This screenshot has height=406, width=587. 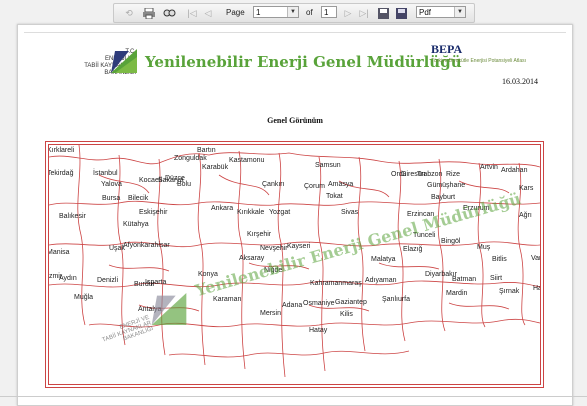 What do you see at coordinates (336, 283) in the screenshot?
I see `city-label: Kahramanmaraş` at bounding box center [336, 283].